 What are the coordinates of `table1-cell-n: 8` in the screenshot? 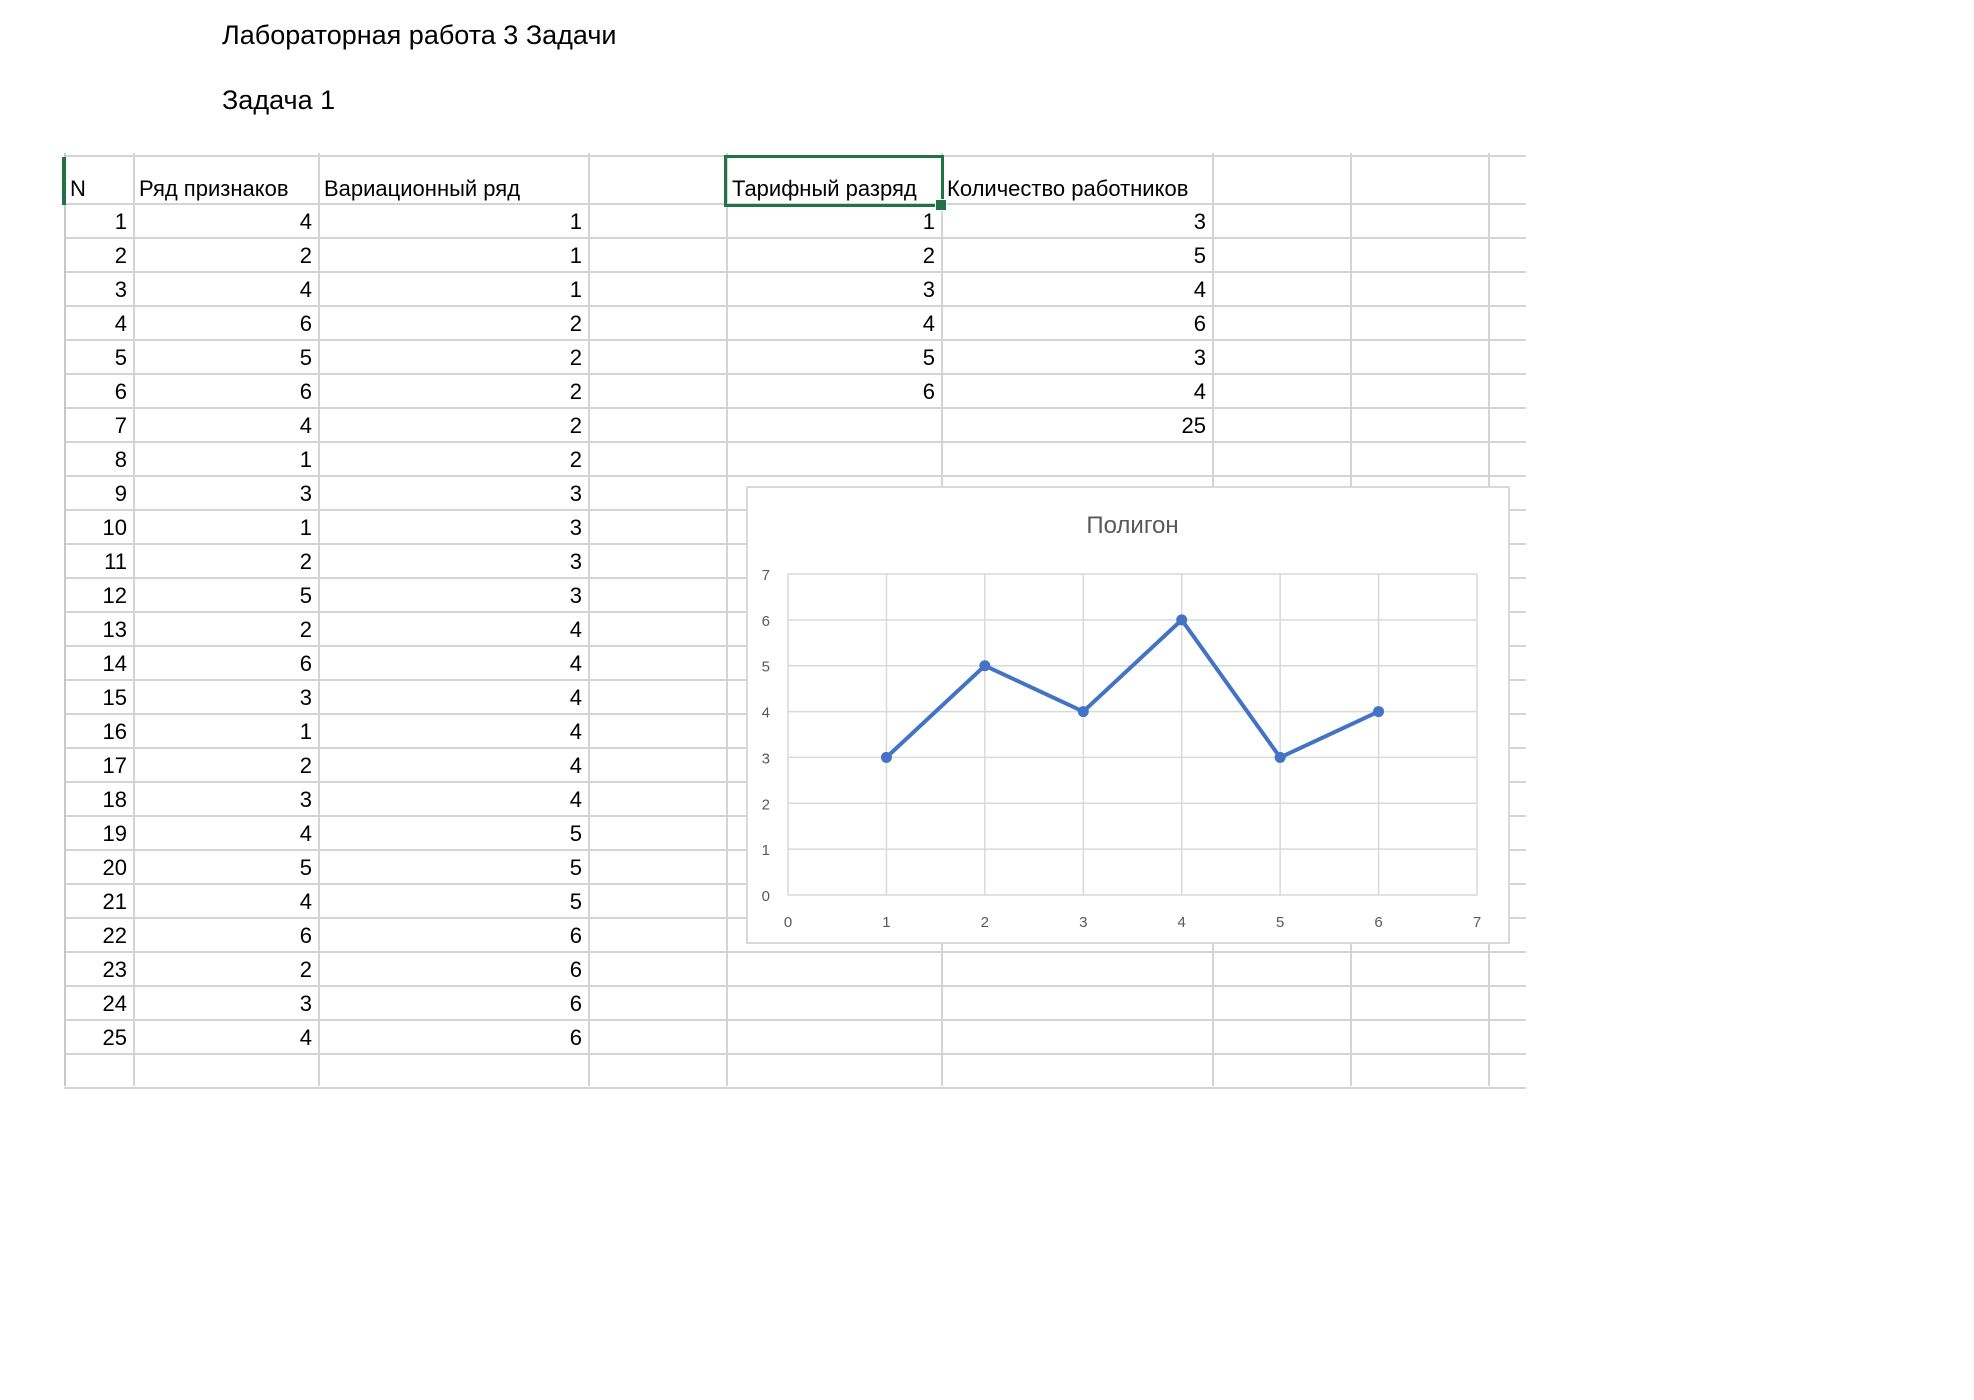 It's located at (98, 459).